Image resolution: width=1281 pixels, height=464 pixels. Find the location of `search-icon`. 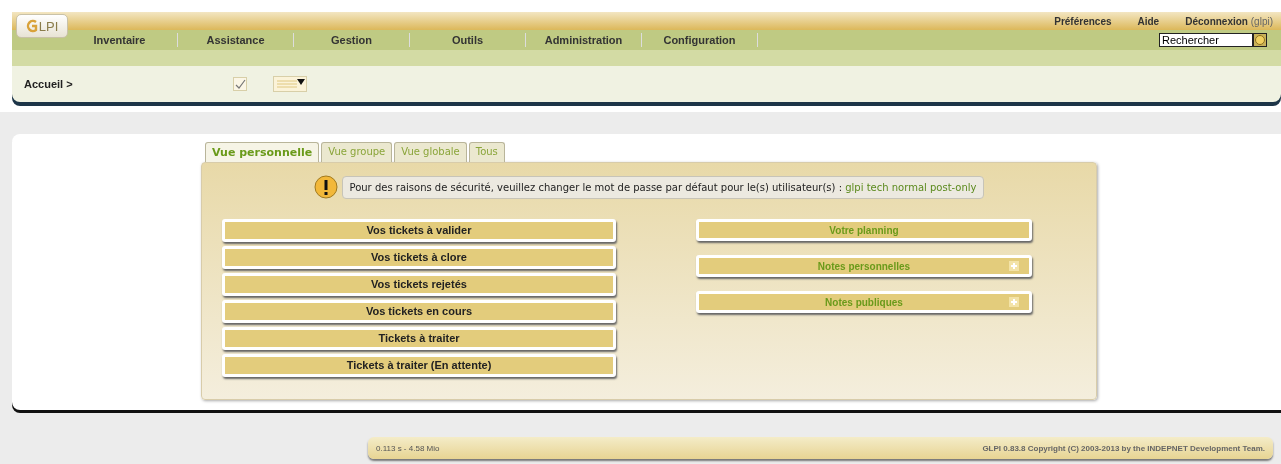

search-icon is located at coordinates (1260, 40).